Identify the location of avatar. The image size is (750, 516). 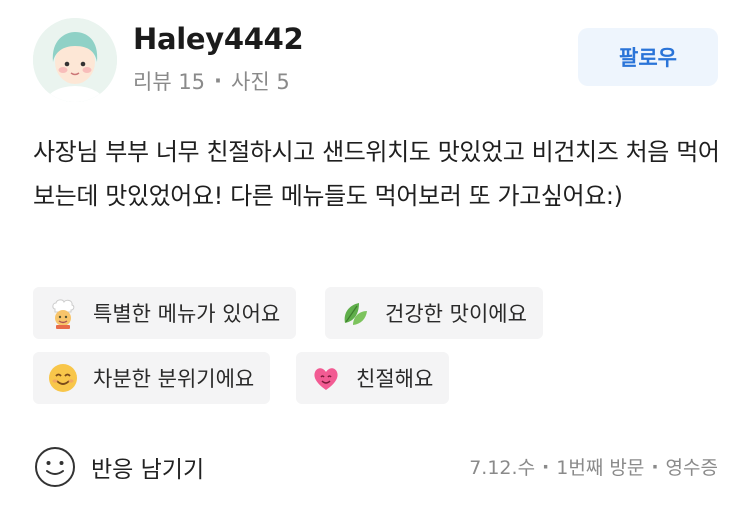
(75, 60).